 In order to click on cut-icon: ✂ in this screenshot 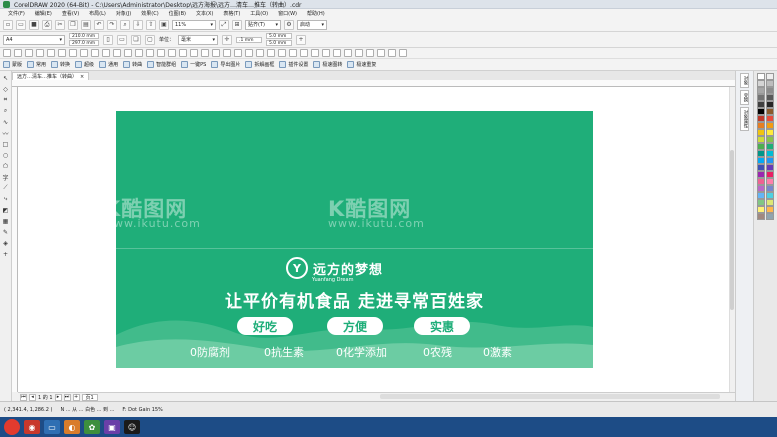, I will do `click(60, 24)`.